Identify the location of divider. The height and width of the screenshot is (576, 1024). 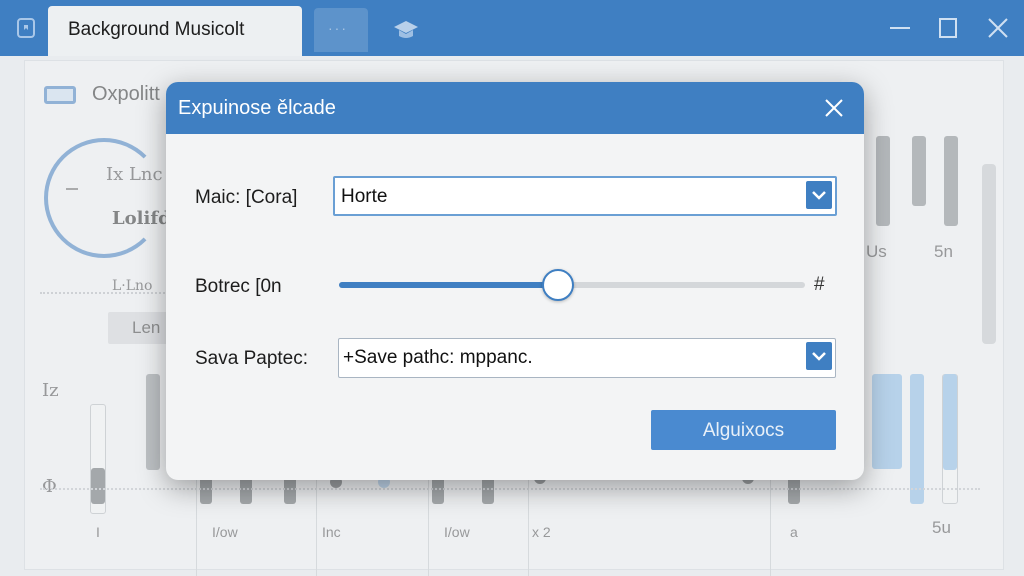
(110, 293).